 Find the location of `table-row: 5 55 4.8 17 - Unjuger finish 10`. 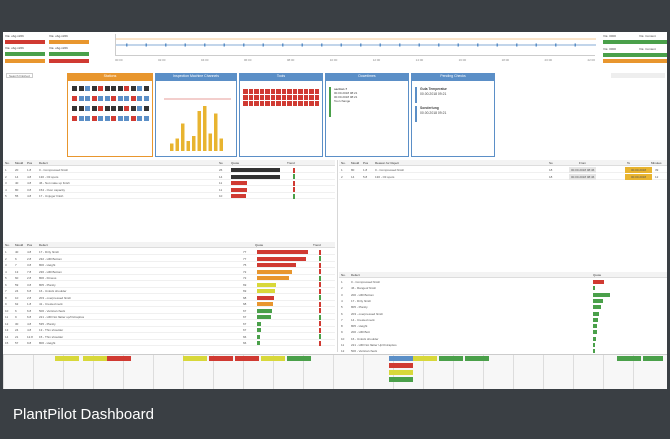

table-row: 5 55 4.8 17 - Unjuger finish 10 is located at coordinates (169, 196).